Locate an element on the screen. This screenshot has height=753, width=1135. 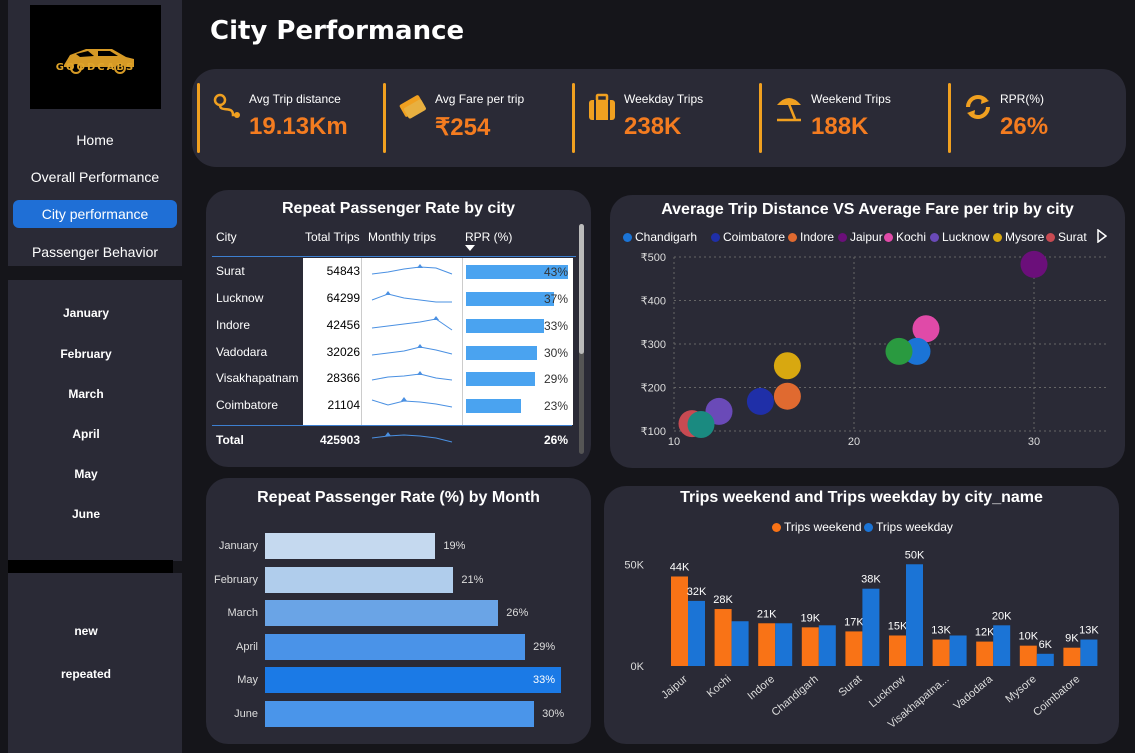
bar-value-label: 21K is located at coordinates (767, 614).